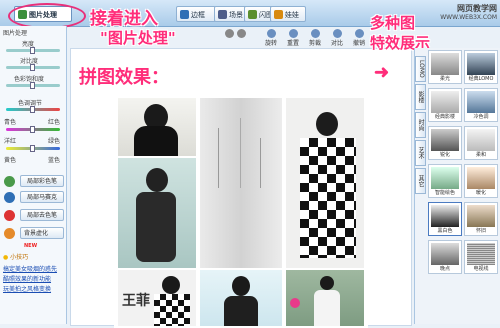 The height and width of the screenshot is (328, 500). What do you see at coordinates (124, 19) in the screenshot?
I see `annotation-enter: 接着进入` at bounding box center [124, 19].